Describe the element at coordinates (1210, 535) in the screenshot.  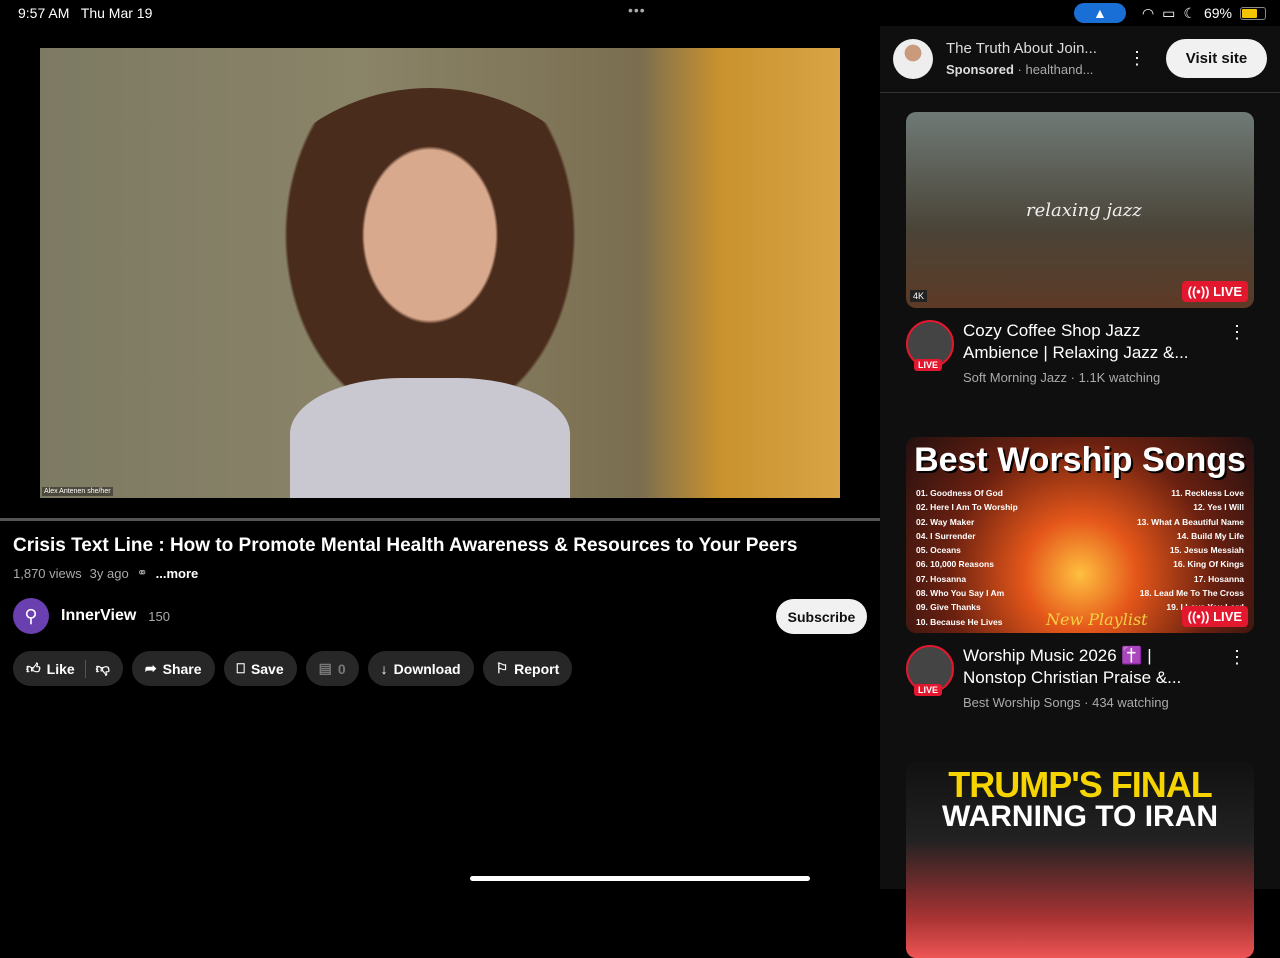
I see `song-item: 14. Build My Life` at that location.